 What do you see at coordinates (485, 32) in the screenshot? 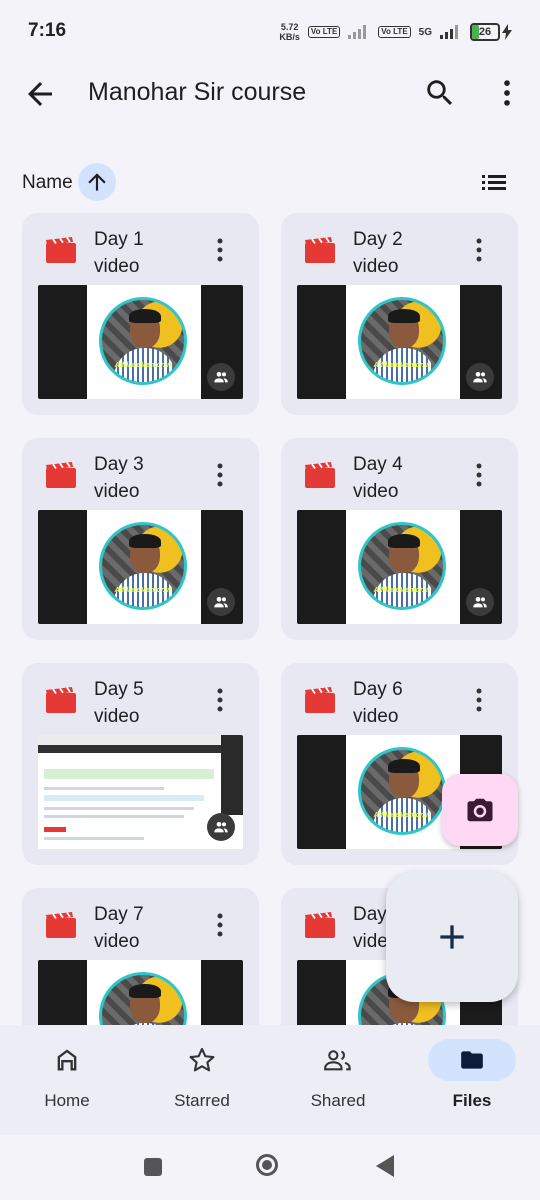
I see `battery-level: 26` at bounding box center [485, 32].